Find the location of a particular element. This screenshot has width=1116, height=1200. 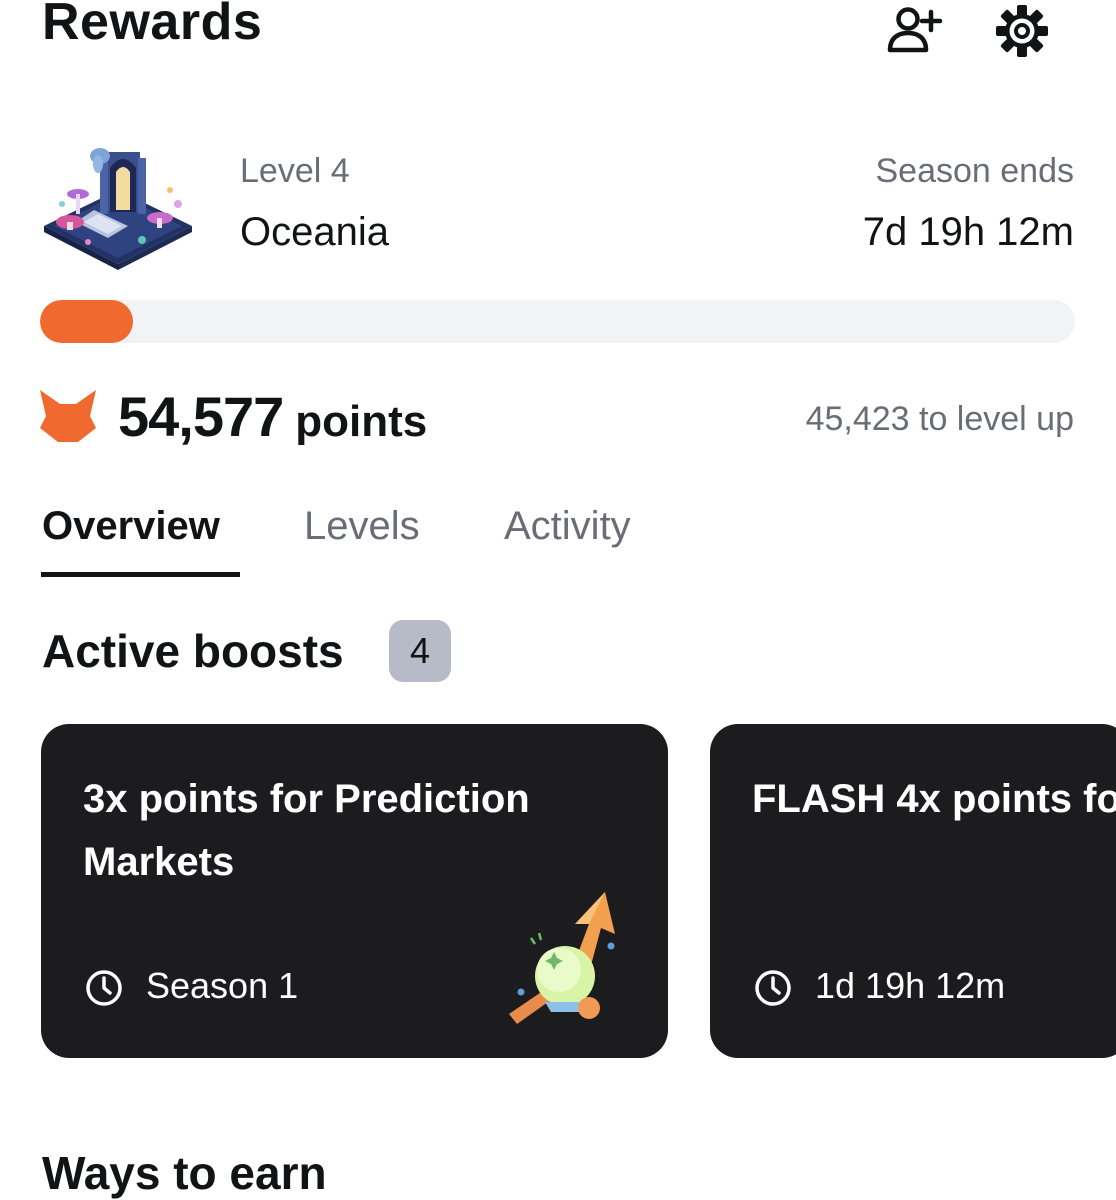

tab-overview: Overview is located at coordinates (131, 526).